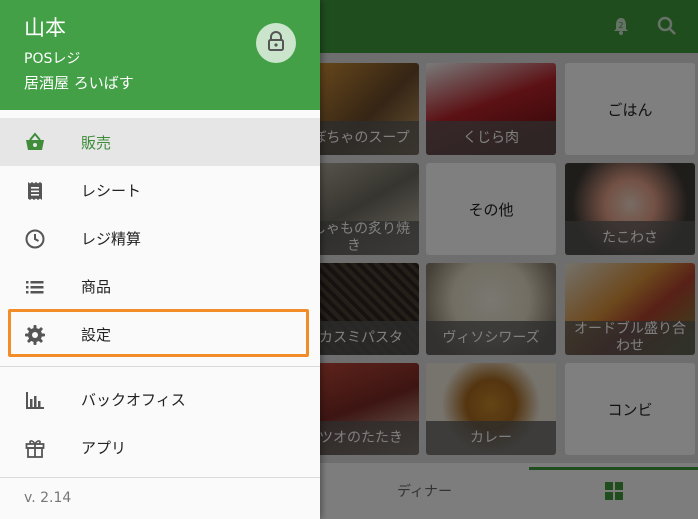 The height and width of the screenshot is (519, 698). What do you see at coordinates (52, 59) in the screenshot?
I see `app-name: POSレジ` at bounding box center [52, 59].